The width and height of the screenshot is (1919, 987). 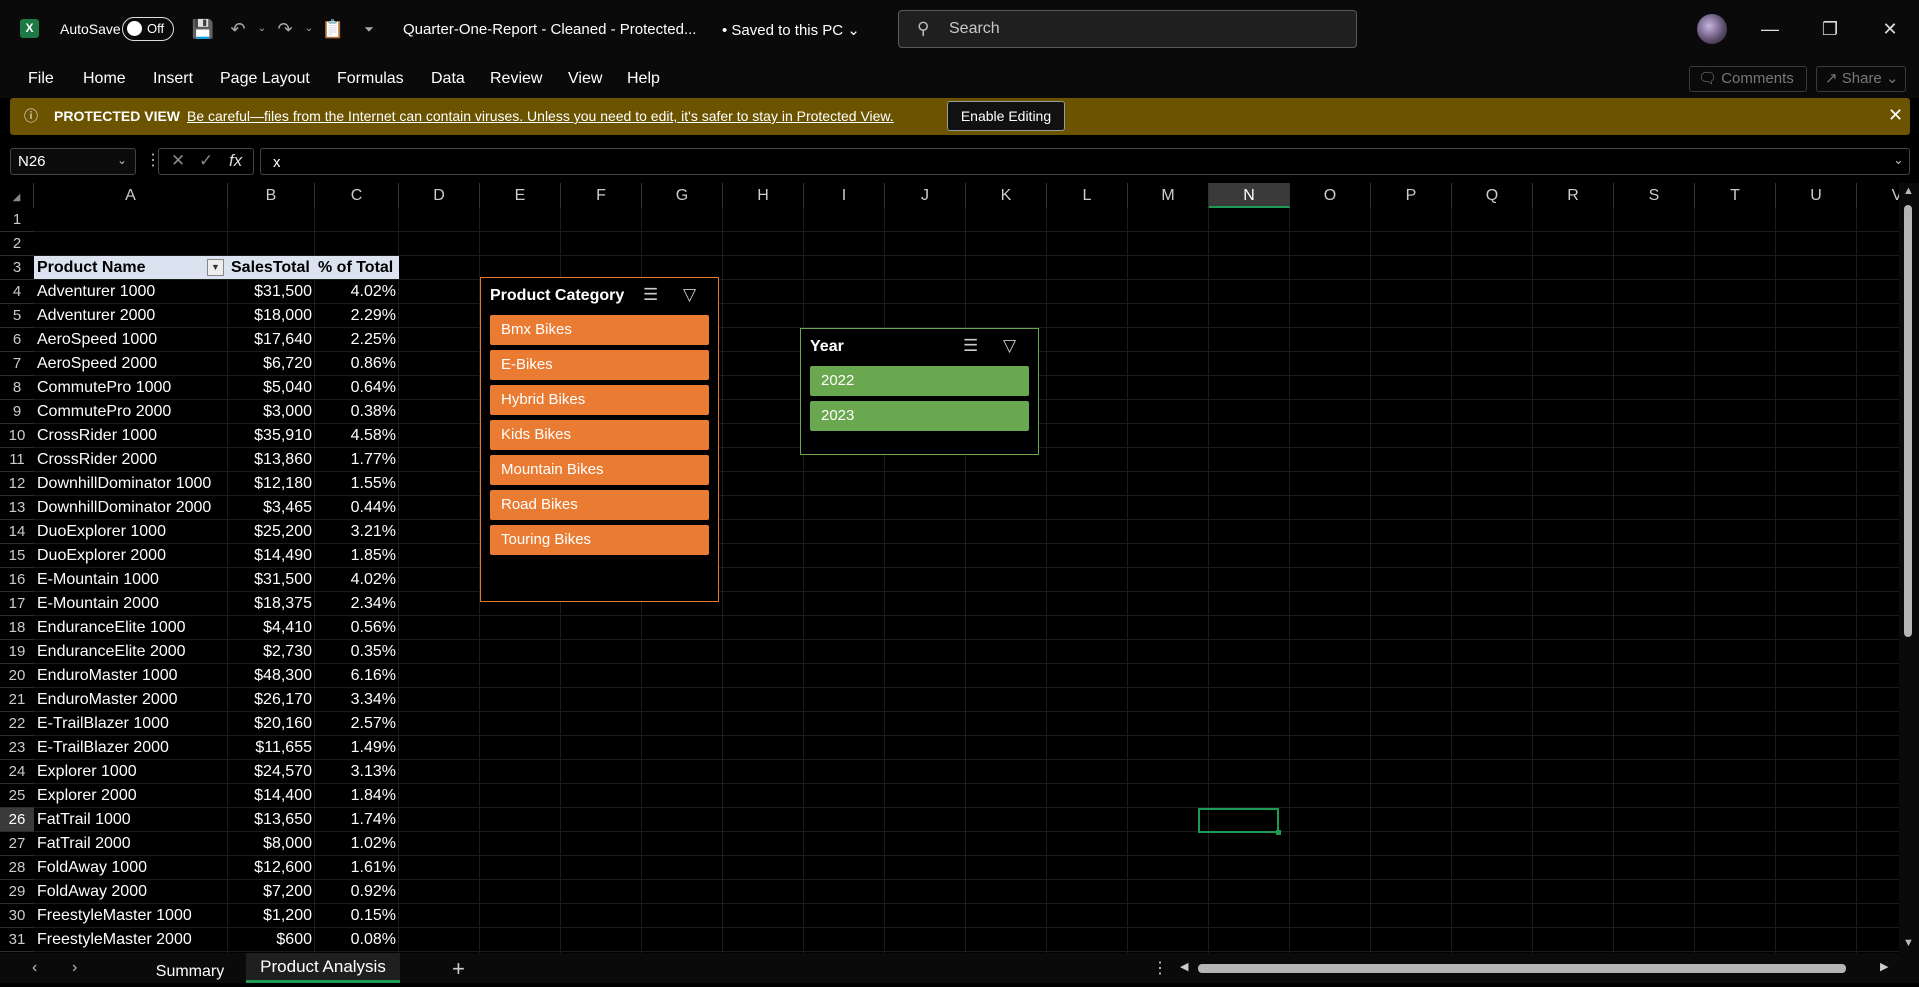 I want to click on sales-total-cell: $7,200, so click(x=271, y=891).